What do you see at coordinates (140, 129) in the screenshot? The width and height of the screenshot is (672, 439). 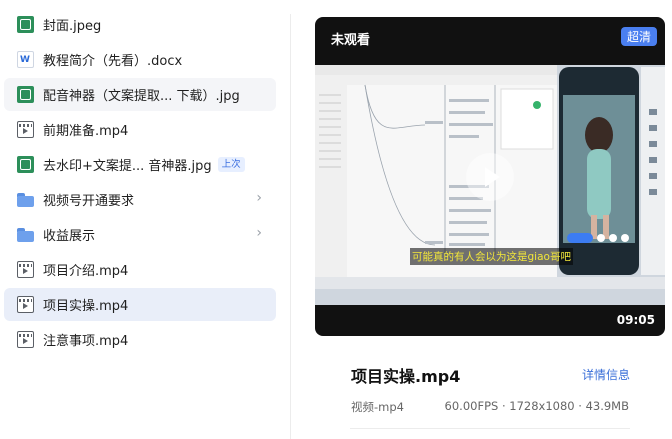 I see `file-list-item: 前期准备.mp4` at bounding box center [140, 129].